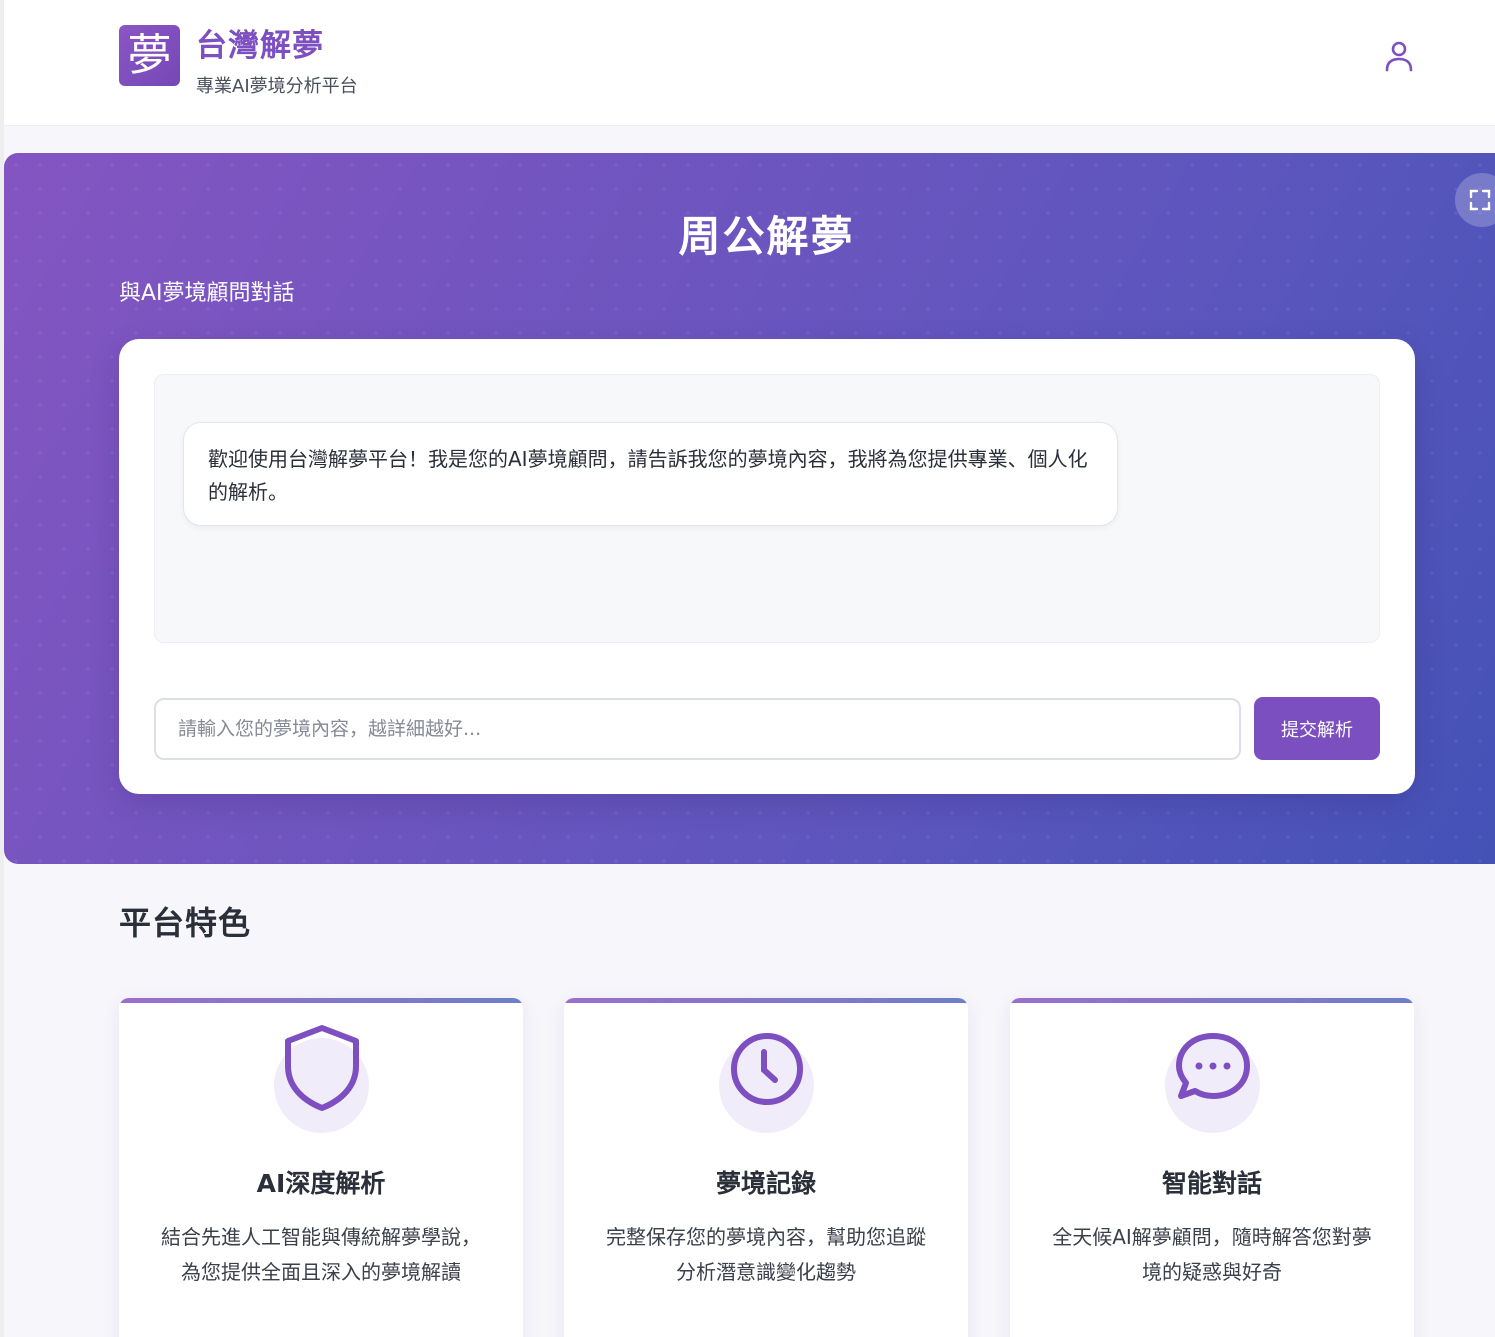 This screenshot has width=1495, height=1337. What do you see at coordinates (697, 729) in the screenshot?
I see `dream-input` at bounding box center [697, 729].